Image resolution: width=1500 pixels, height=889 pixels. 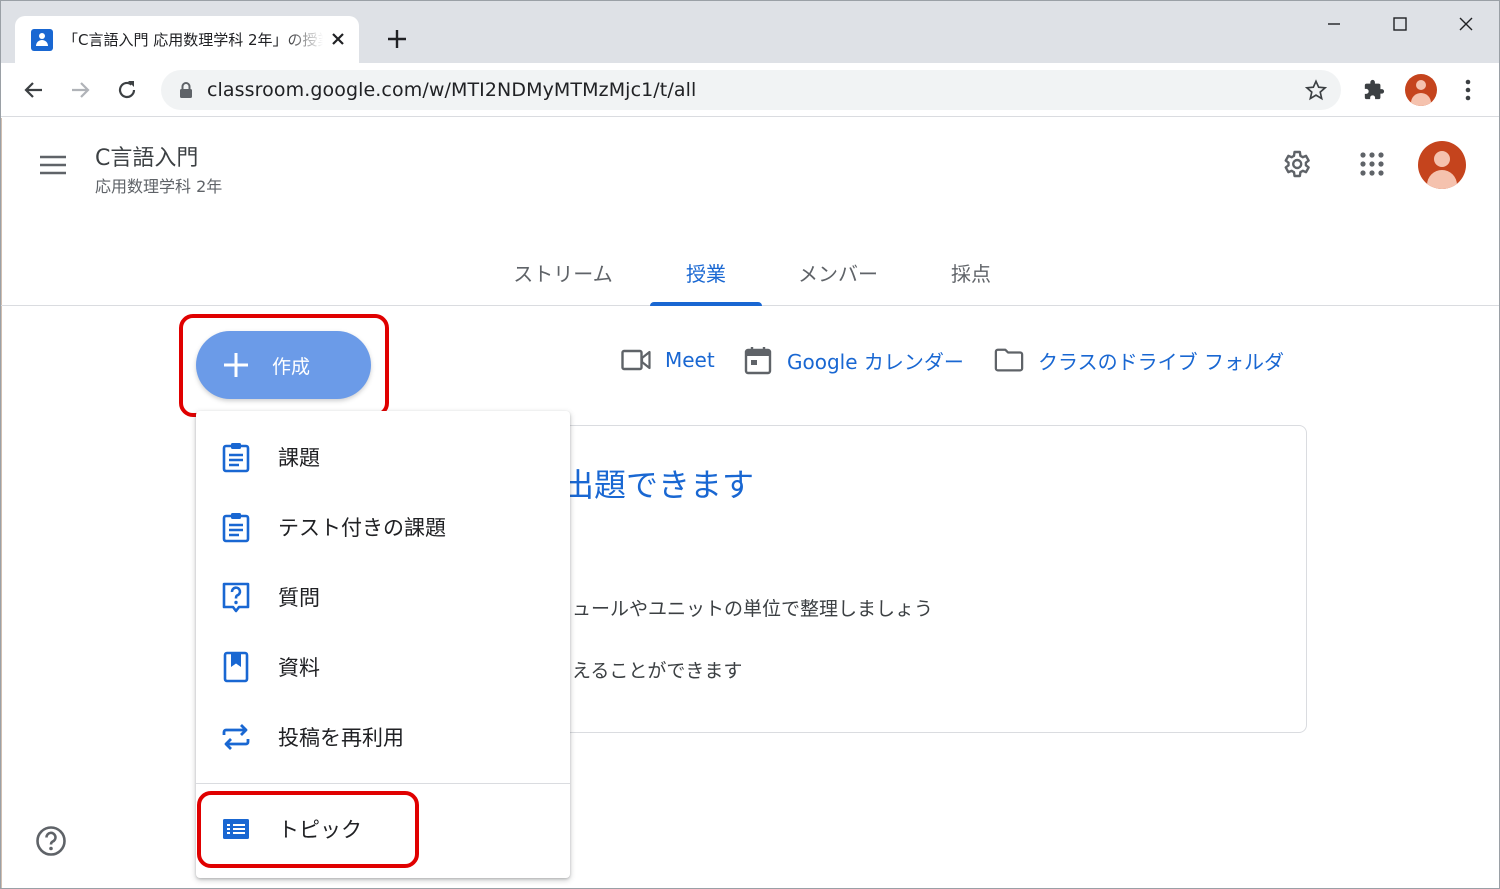 I want to click on lock-icon, so click(x=186, y=90).